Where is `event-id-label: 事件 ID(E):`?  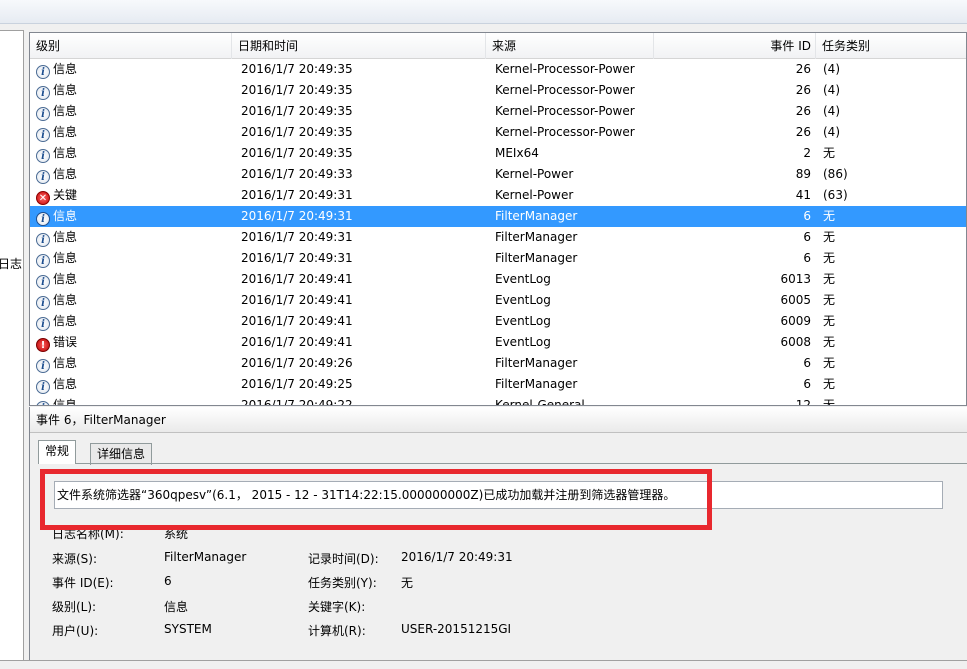 event-id-label: 事件 ID(E): is located at coordinates (83, 583).